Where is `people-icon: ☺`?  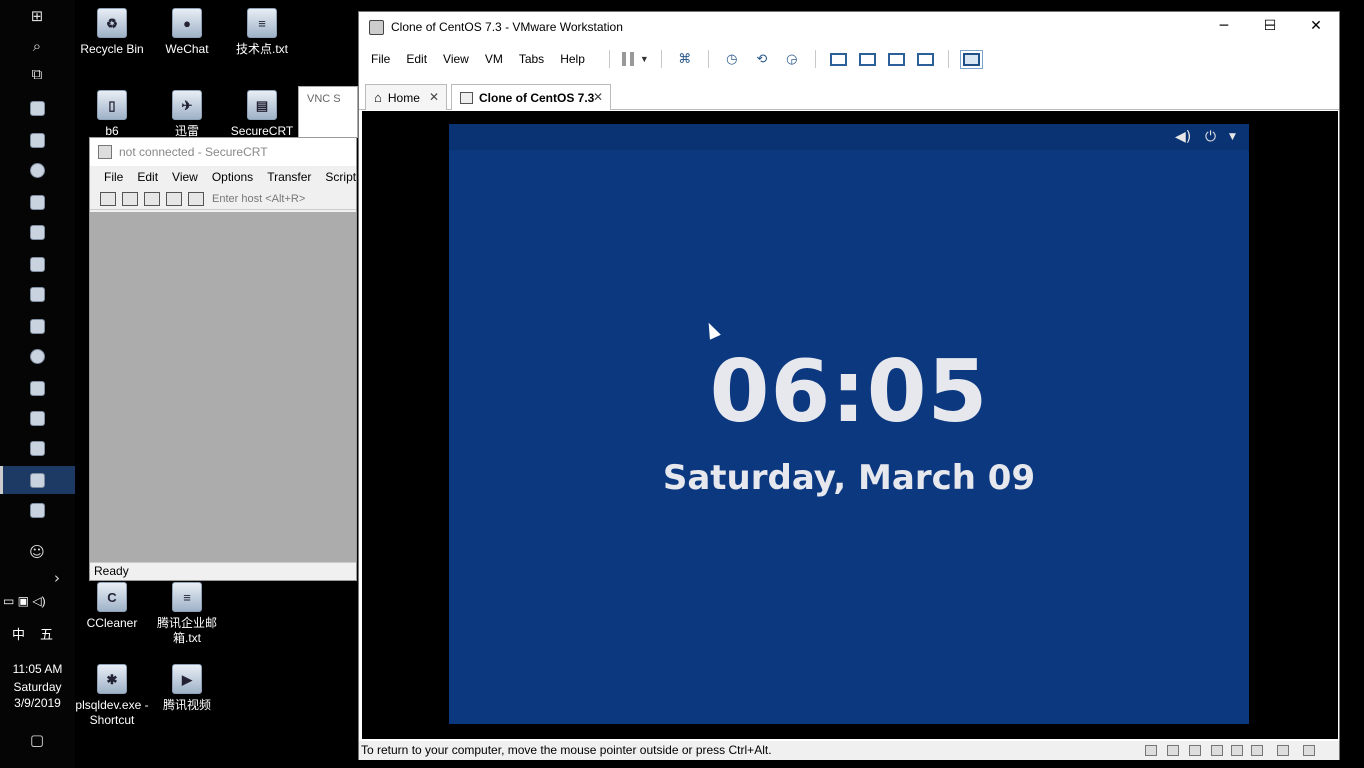
people-icon: ☺ is located at coordinates (37, 552).